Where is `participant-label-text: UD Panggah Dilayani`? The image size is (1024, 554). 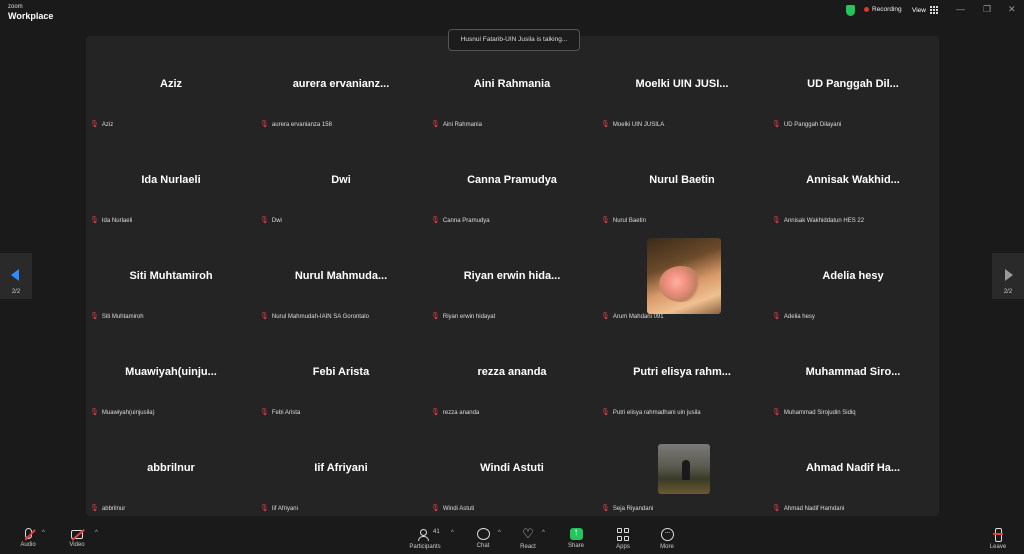
participant-label-text: UD Panggah Dilayani is located at coordinates (812, 125).